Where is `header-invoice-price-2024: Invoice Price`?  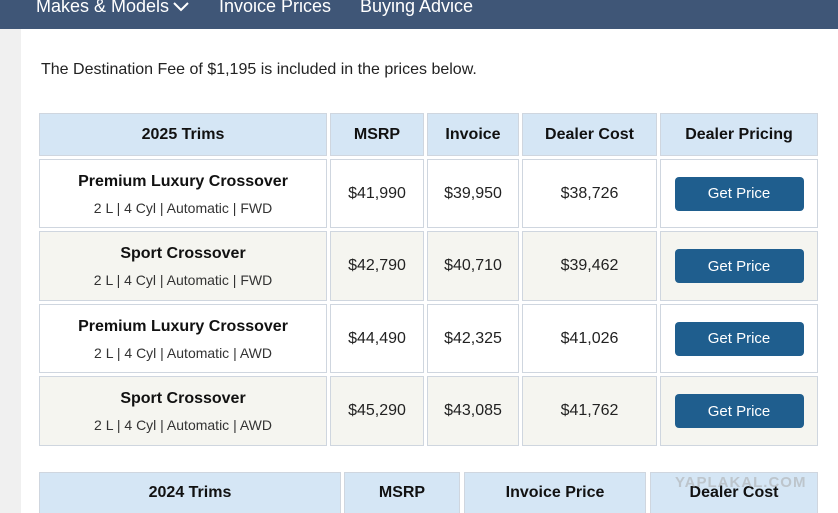
header-invoice-price-2024: Invoice Price is located at coordinates (555, 492).